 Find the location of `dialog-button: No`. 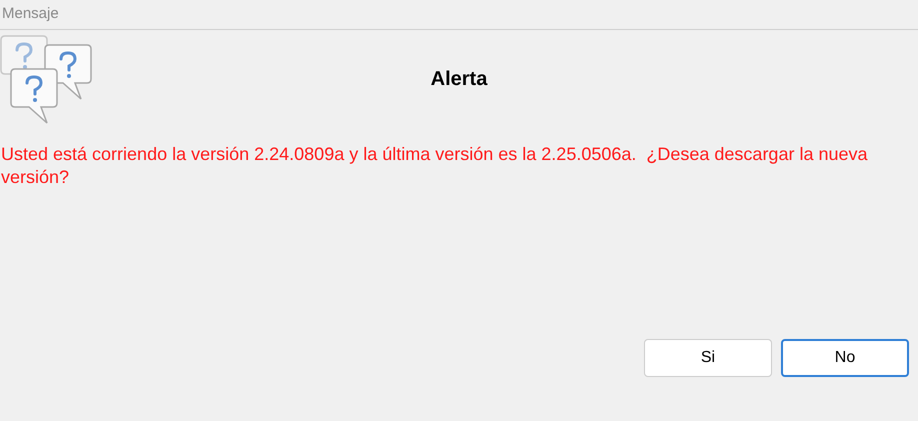

dialog-button: No is located at coordinates (845, 358).